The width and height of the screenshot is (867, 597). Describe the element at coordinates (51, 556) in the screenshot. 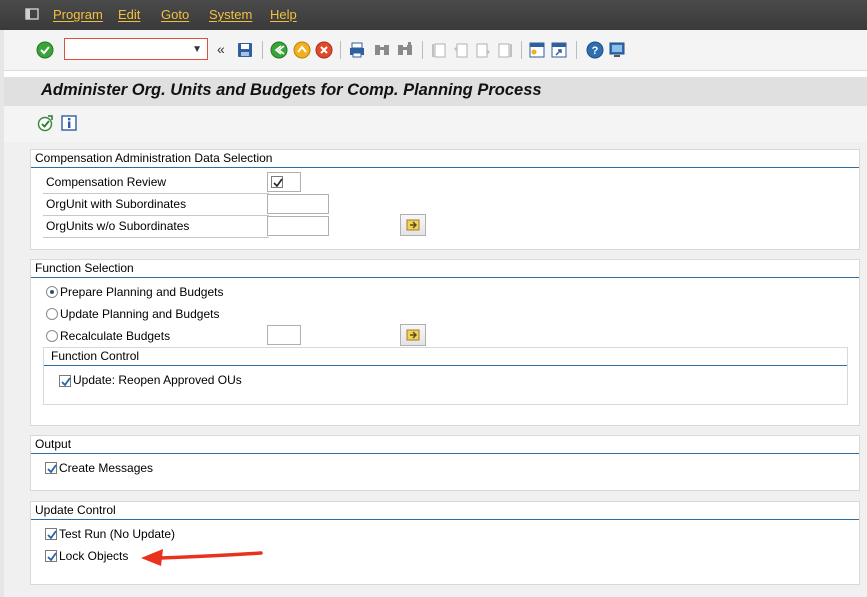

I see `lock-objects-checkbox` at that location.